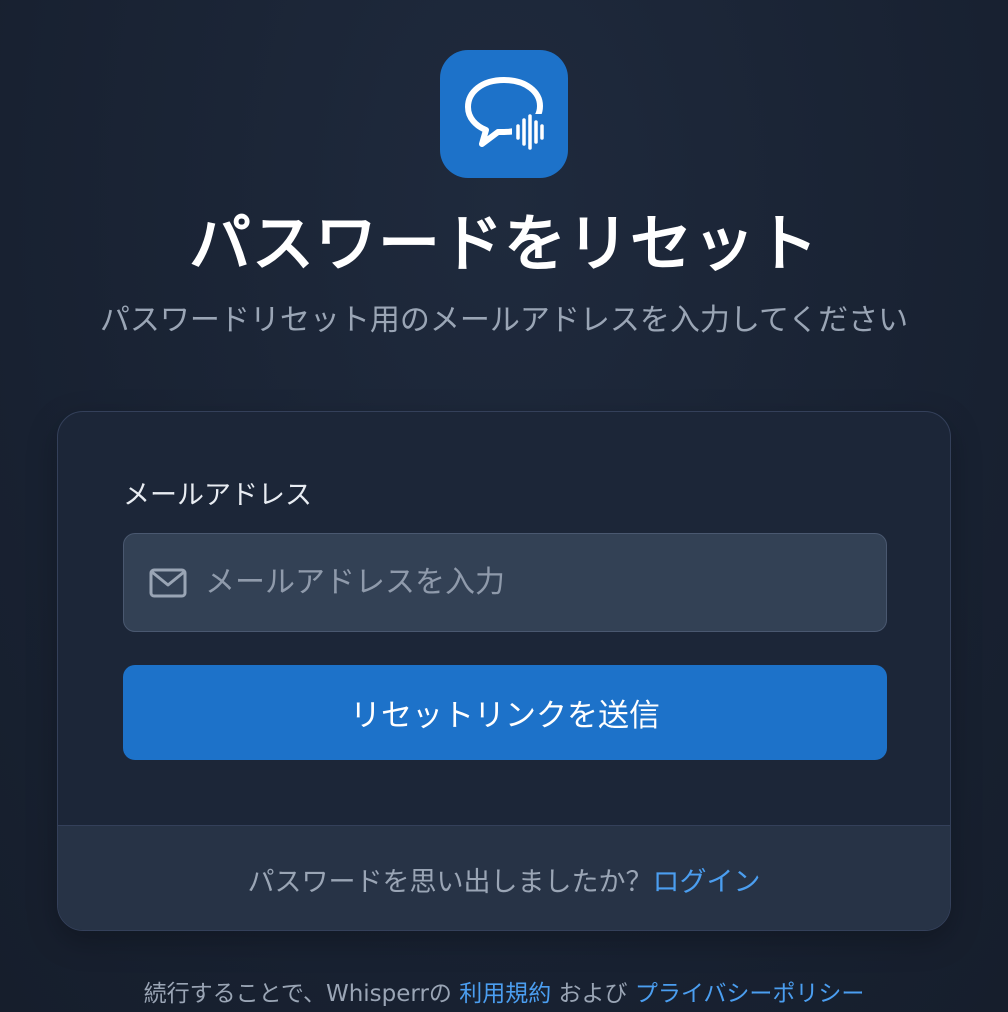 Image resolution: width=1008 pixels, height=1012 pixels. I want to click on legal-notice: 続行することで、Whisperrの 利用規約 および プライバシーポリシー, so click(504, 994).